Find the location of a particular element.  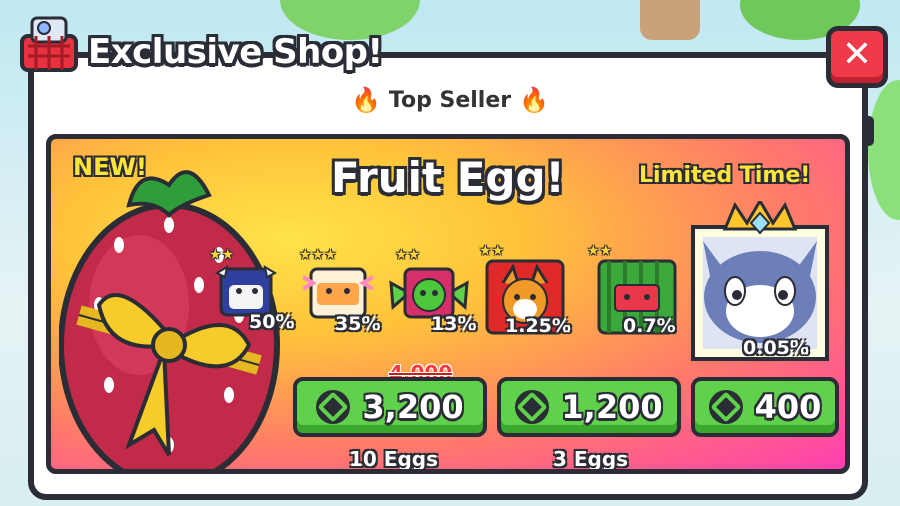

pet-slot: ★★ 13% is located at coordinates (437, 291).